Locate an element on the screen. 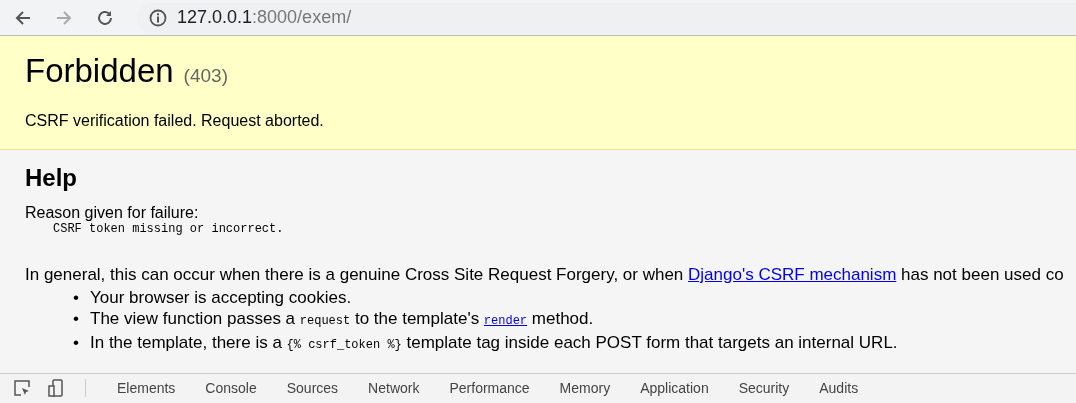 This screenshot has height=403, width=1076. devtools-tab: Console is located at coordinates (231, 388).